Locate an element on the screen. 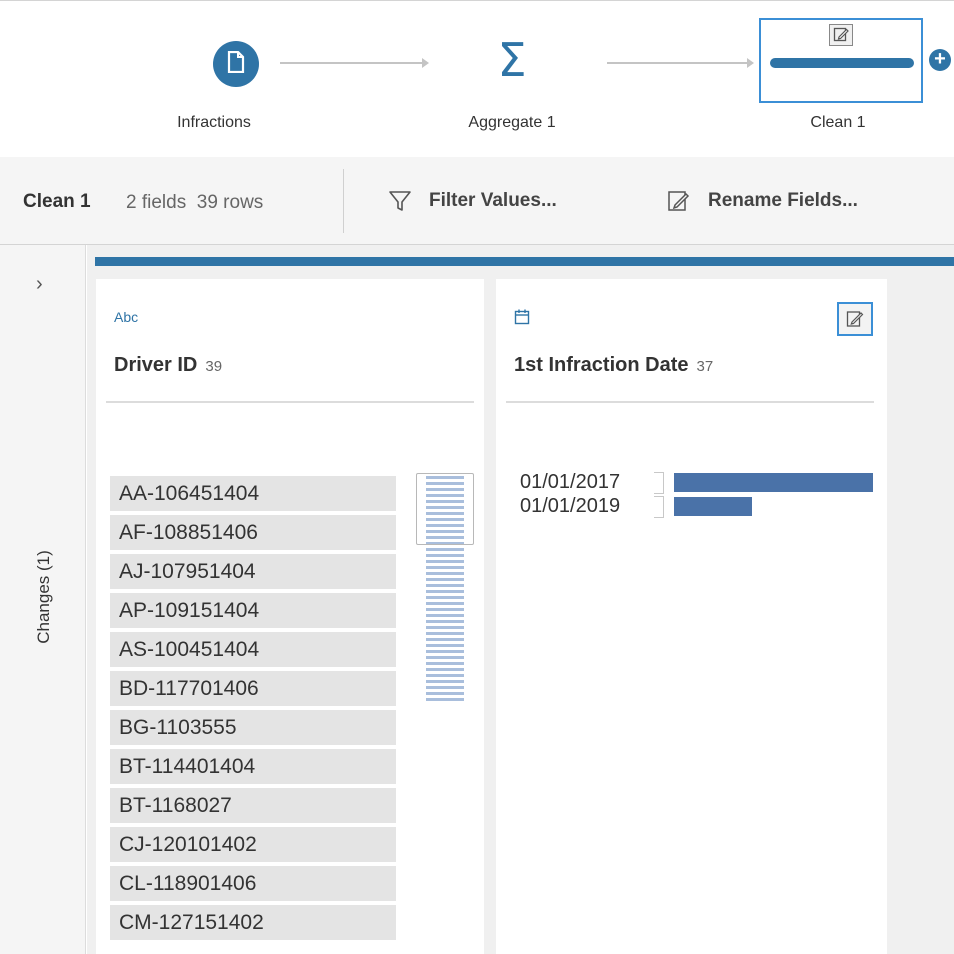 The image size is (954, 954). chevron-right-icon: › is located at coordinates (39, 284).